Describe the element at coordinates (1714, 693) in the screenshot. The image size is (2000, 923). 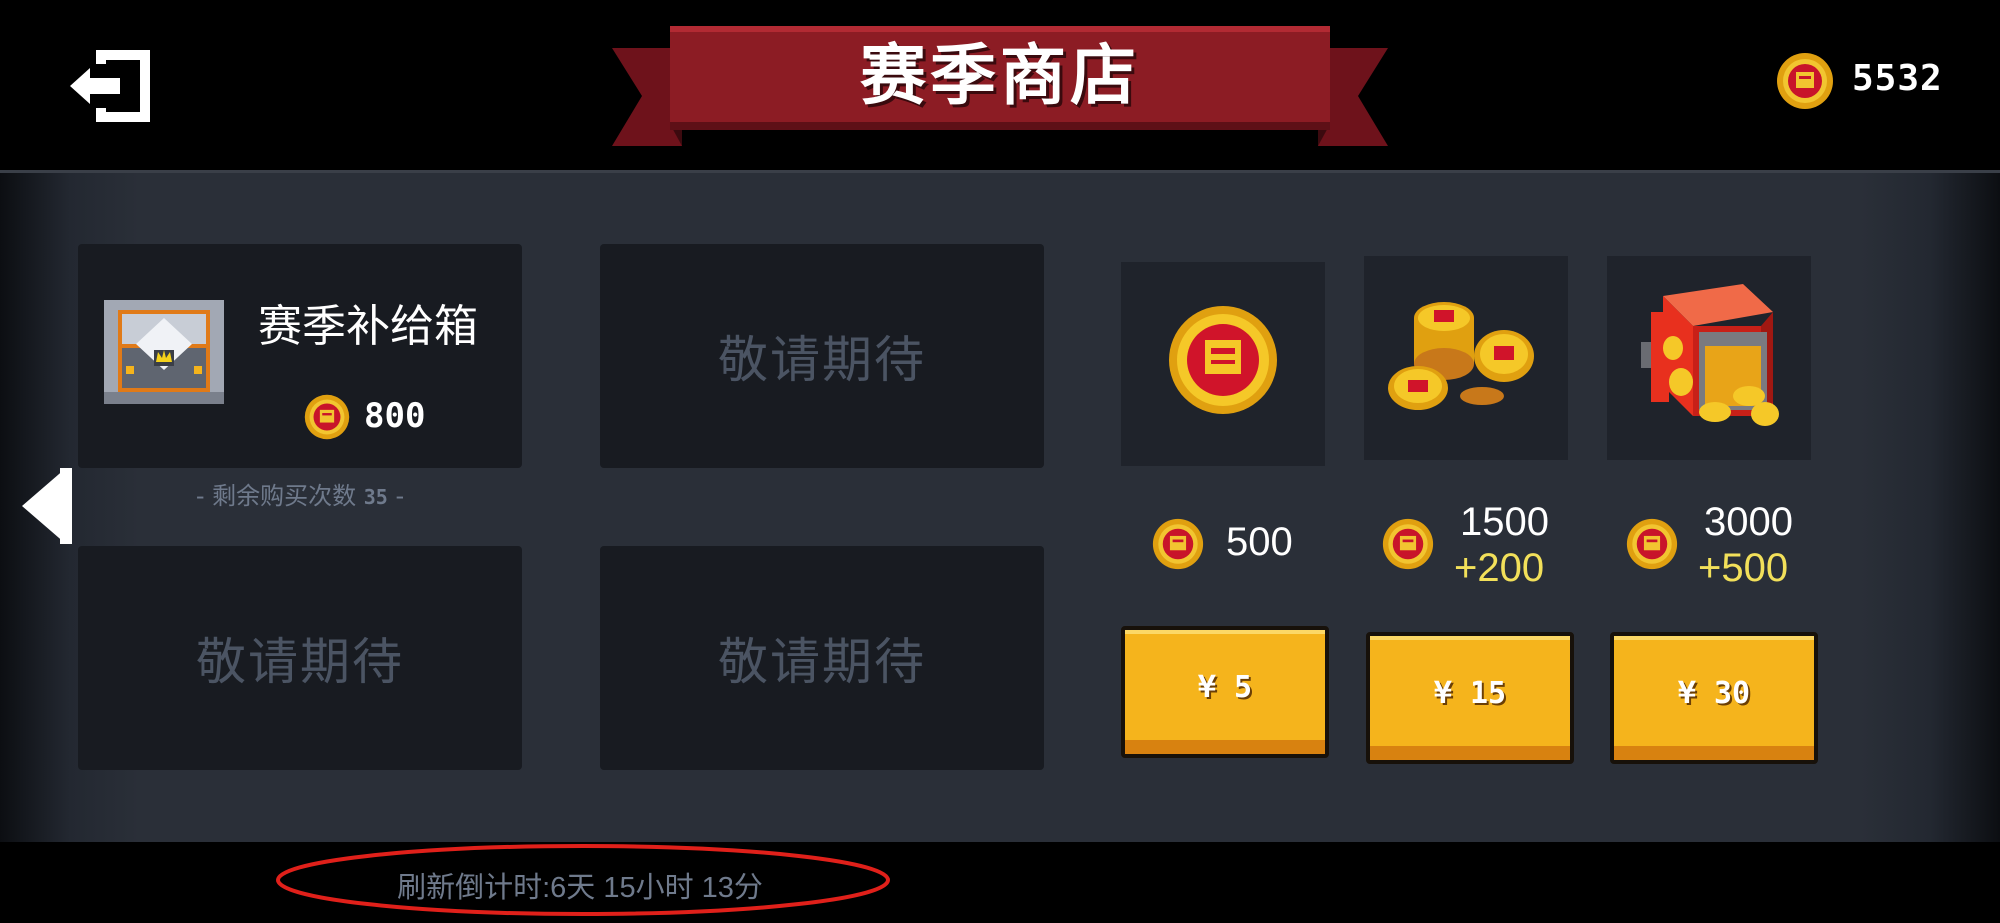
I see `buy-button-label: ¥ 30` at that location.